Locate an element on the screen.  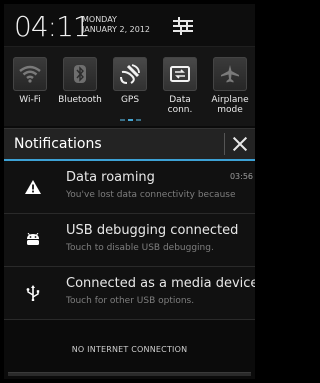
date: MONDAY JANUARY 2, 2012 is located at coordinates (116, 24).